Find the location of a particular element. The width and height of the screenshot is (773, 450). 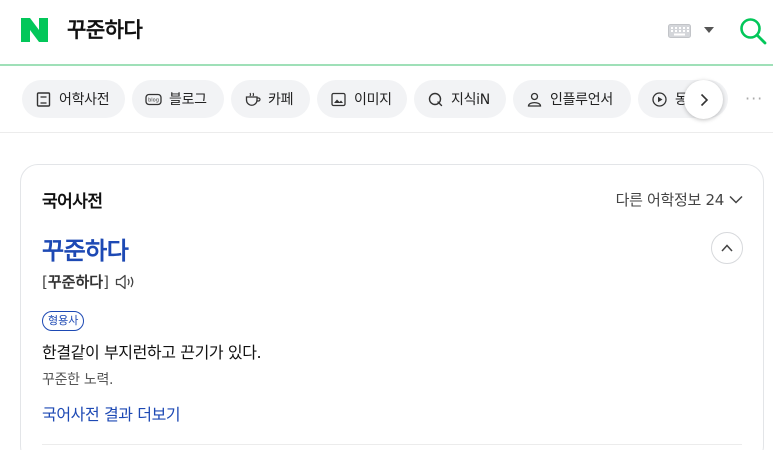

tab-label: 지식iN is located at coordinates (470, 100).